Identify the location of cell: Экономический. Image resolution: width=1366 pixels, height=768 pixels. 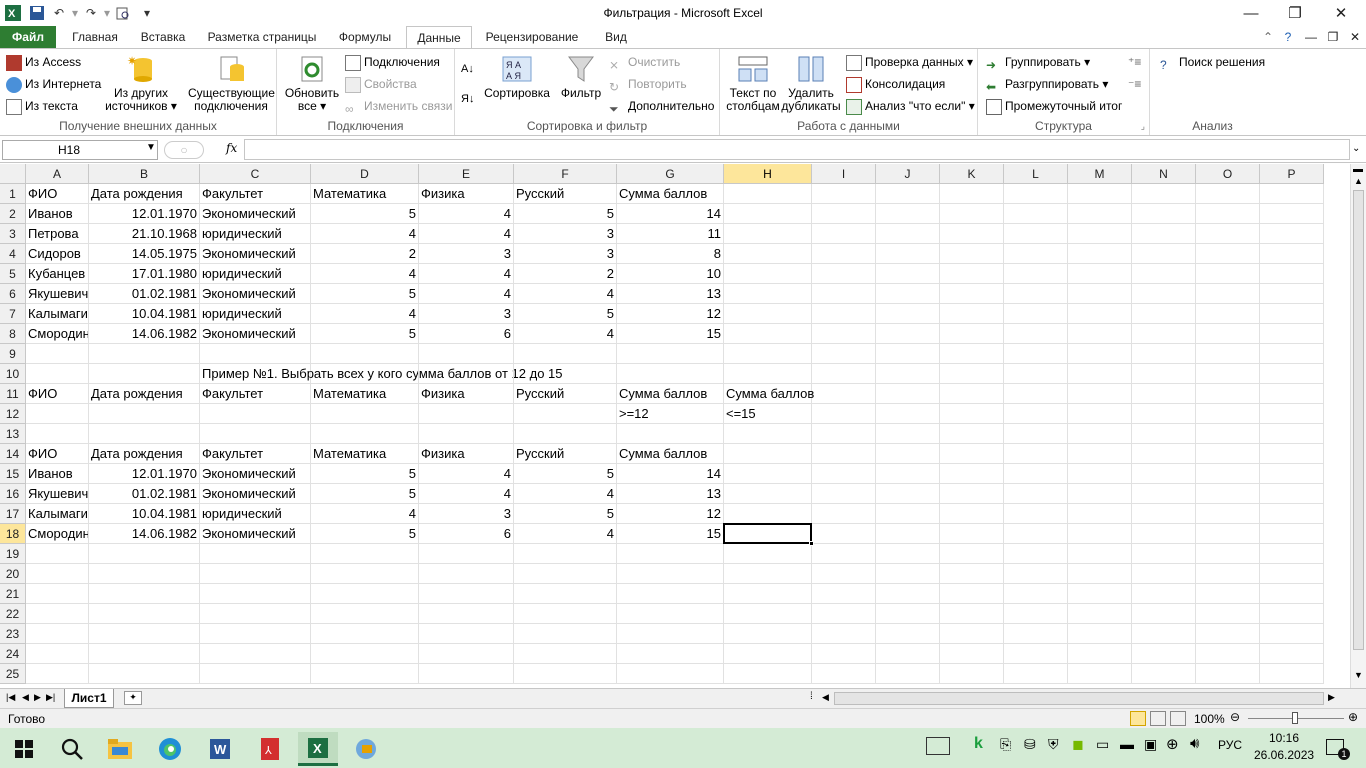
(255, 474).